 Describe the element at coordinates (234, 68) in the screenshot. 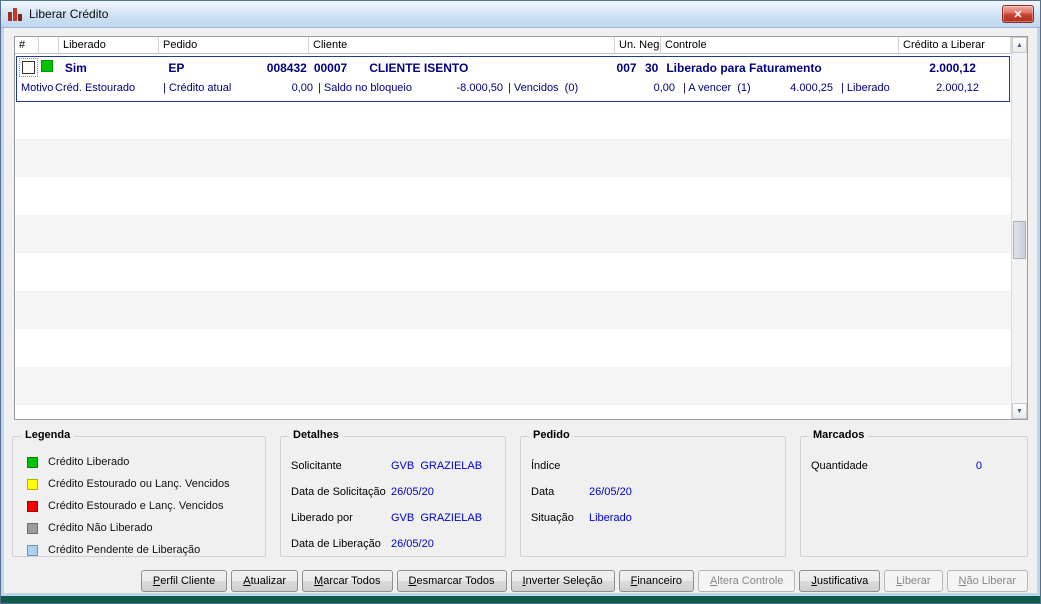

I see `cell-pedido: EP 008432` at that location.